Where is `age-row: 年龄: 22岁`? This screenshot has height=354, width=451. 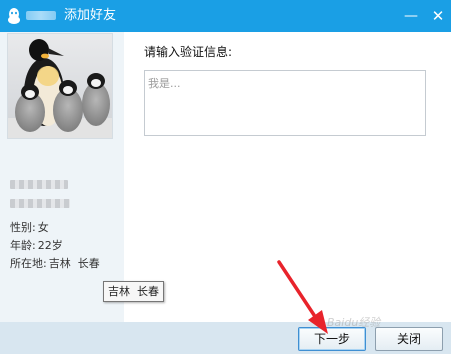 age-row: 年龄: 22岁 is located at coordinates (36, 245).